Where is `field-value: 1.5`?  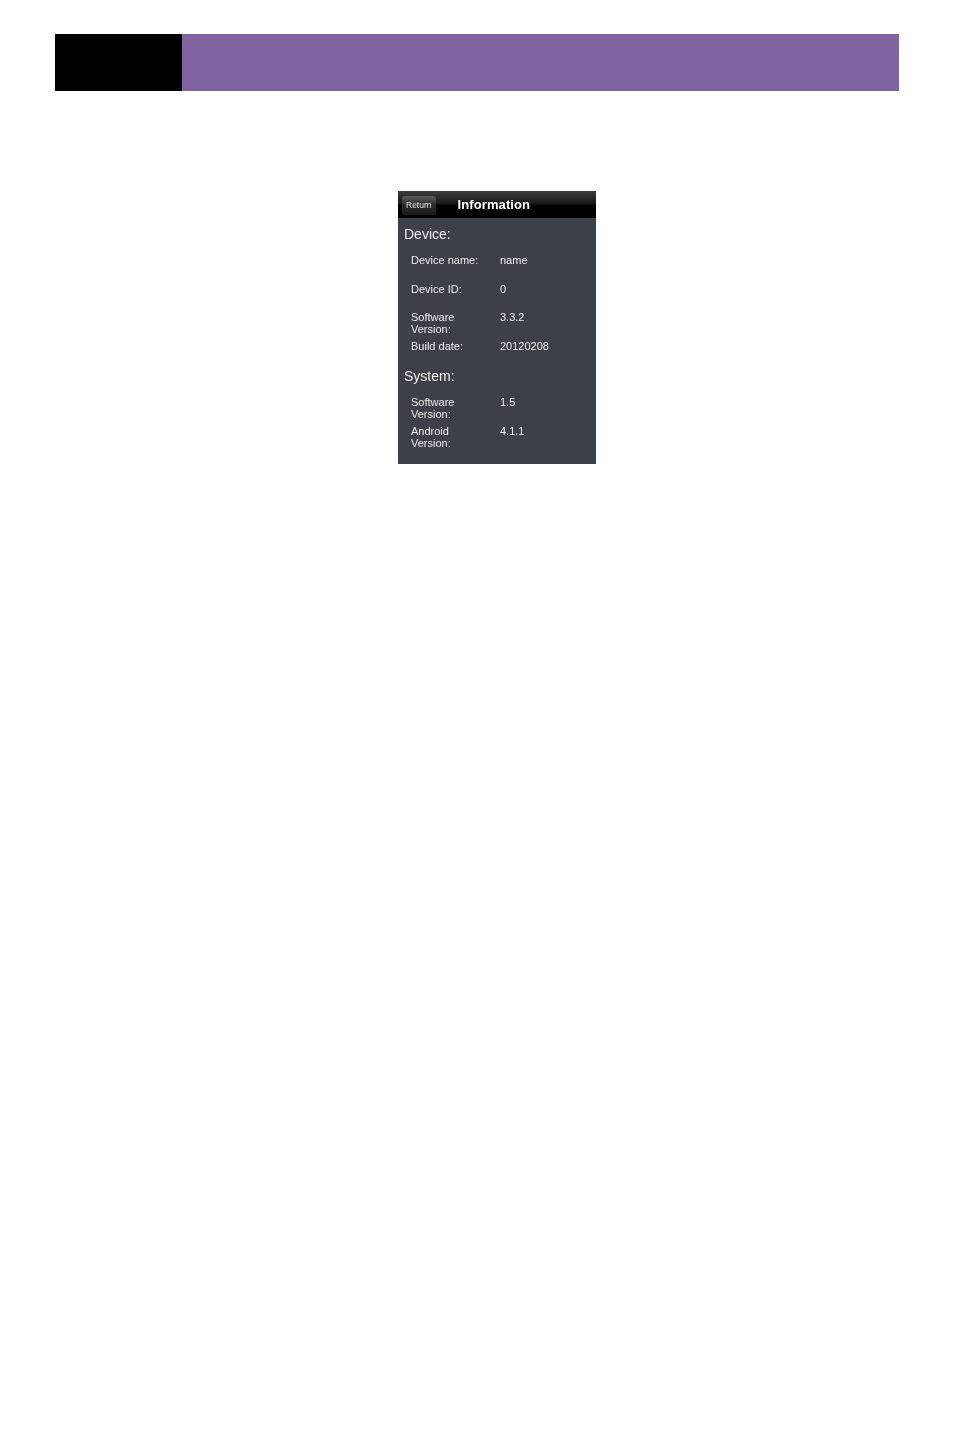
field-value: 1.5 is located at coordinates (508, 402).